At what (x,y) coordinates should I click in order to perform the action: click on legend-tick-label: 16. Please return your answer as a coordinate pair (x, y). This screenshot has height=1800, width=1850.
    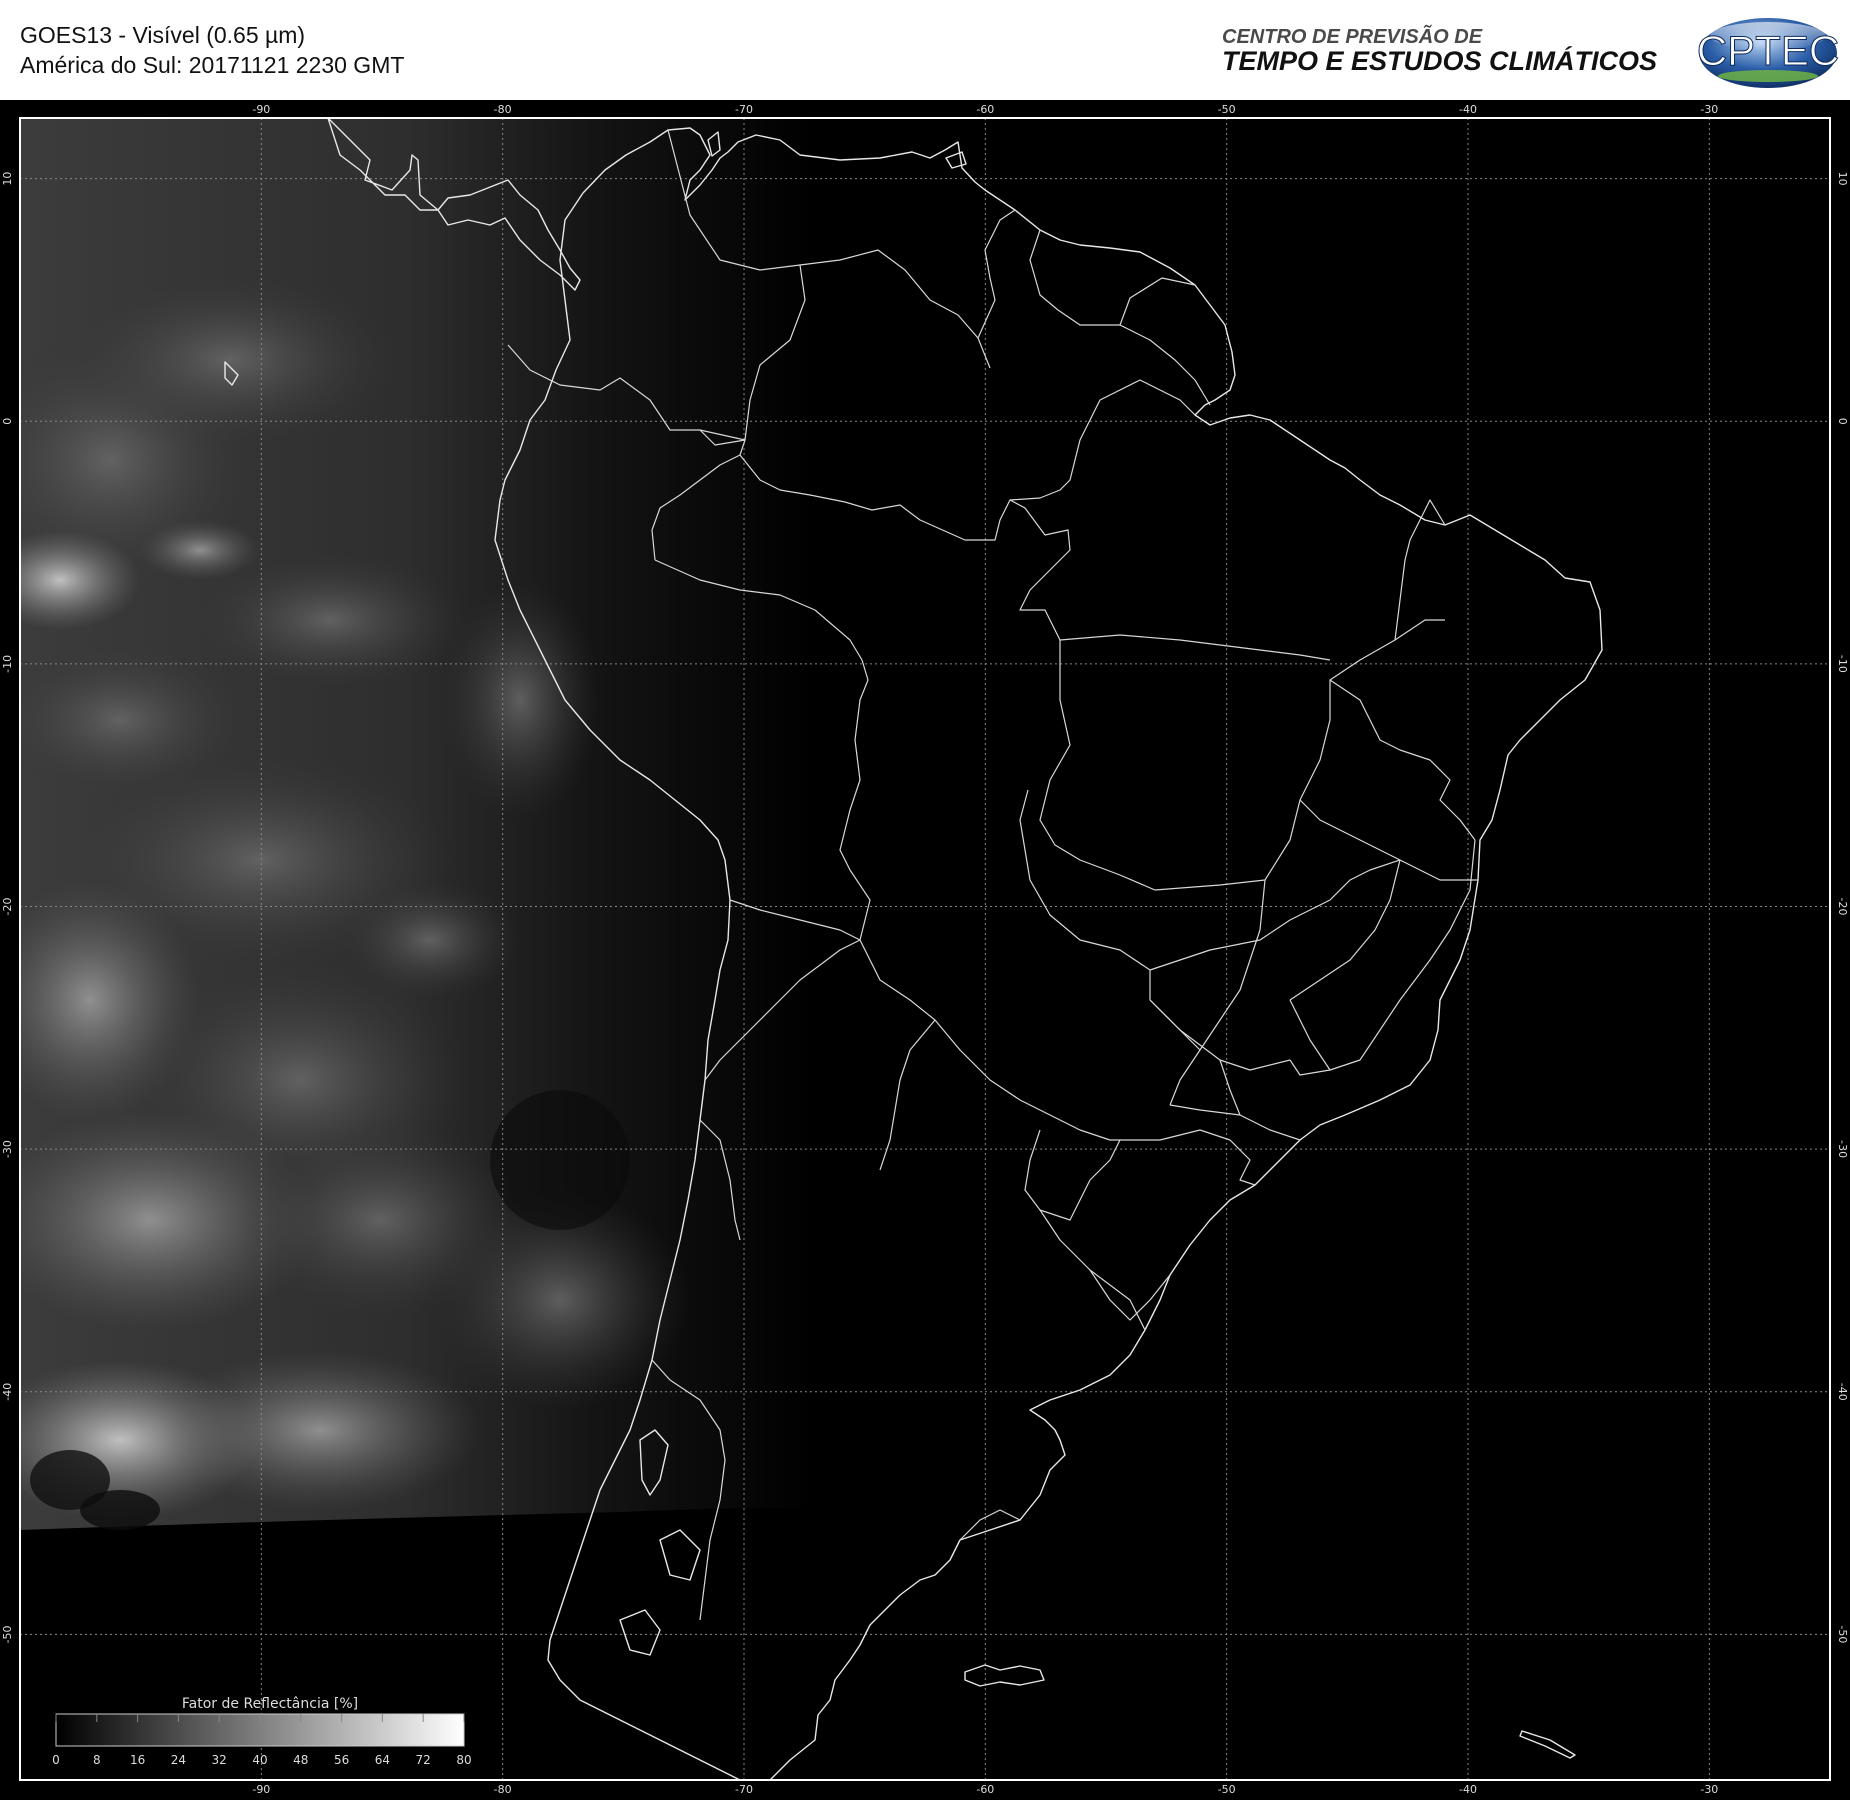
    Looking at the image, I should click on (137, 1760).